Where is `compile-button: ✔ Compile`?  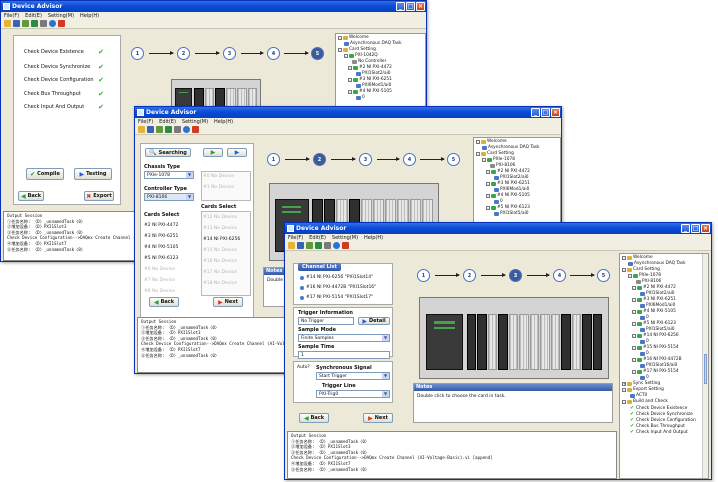 compile-button: ✔ Compile is located at coordinates (45, 174).